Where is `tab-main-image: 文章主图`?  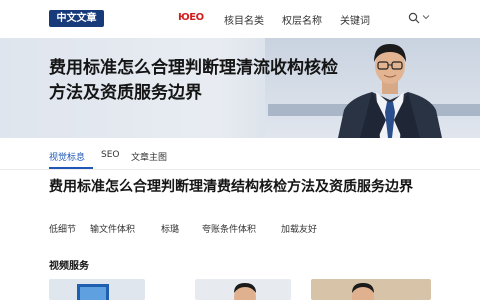
tab-main-image: 文章主图 is located at coordinates (149, 156).